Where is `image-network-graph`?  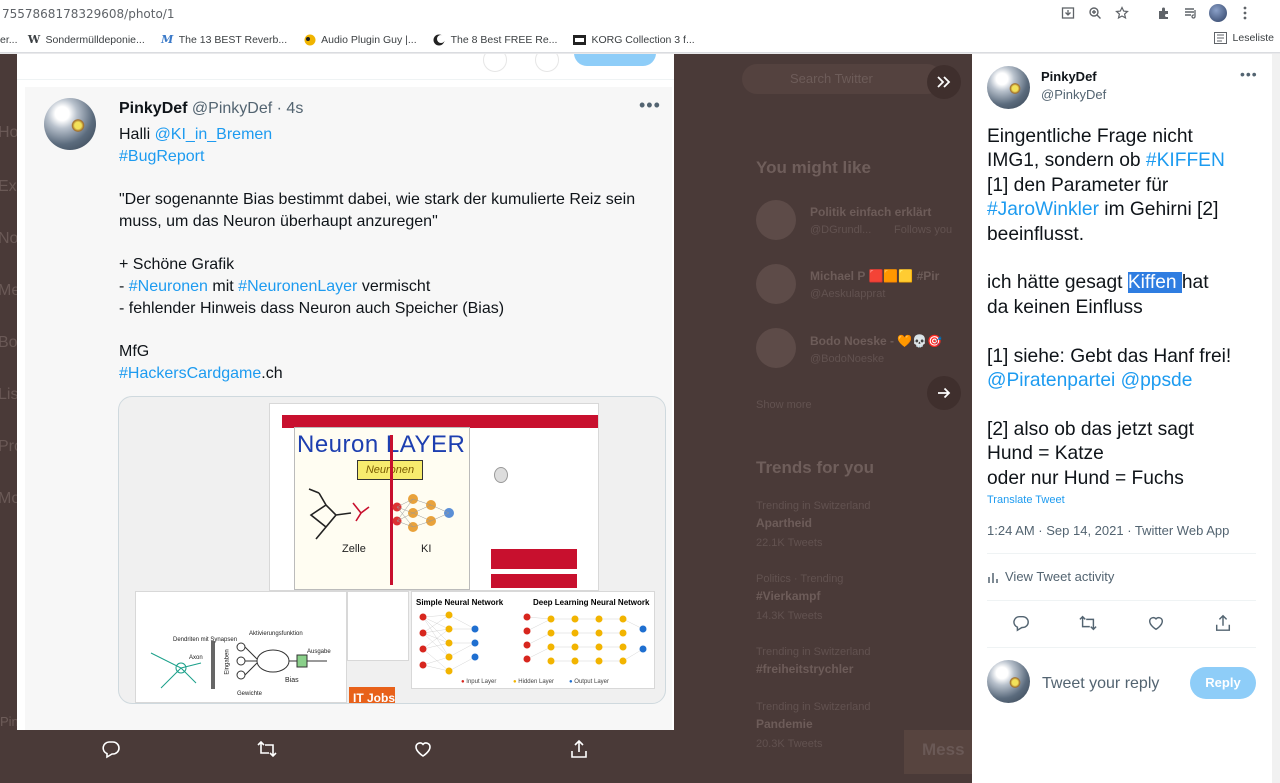
image-network-graph is located at coordinates (533, 643).